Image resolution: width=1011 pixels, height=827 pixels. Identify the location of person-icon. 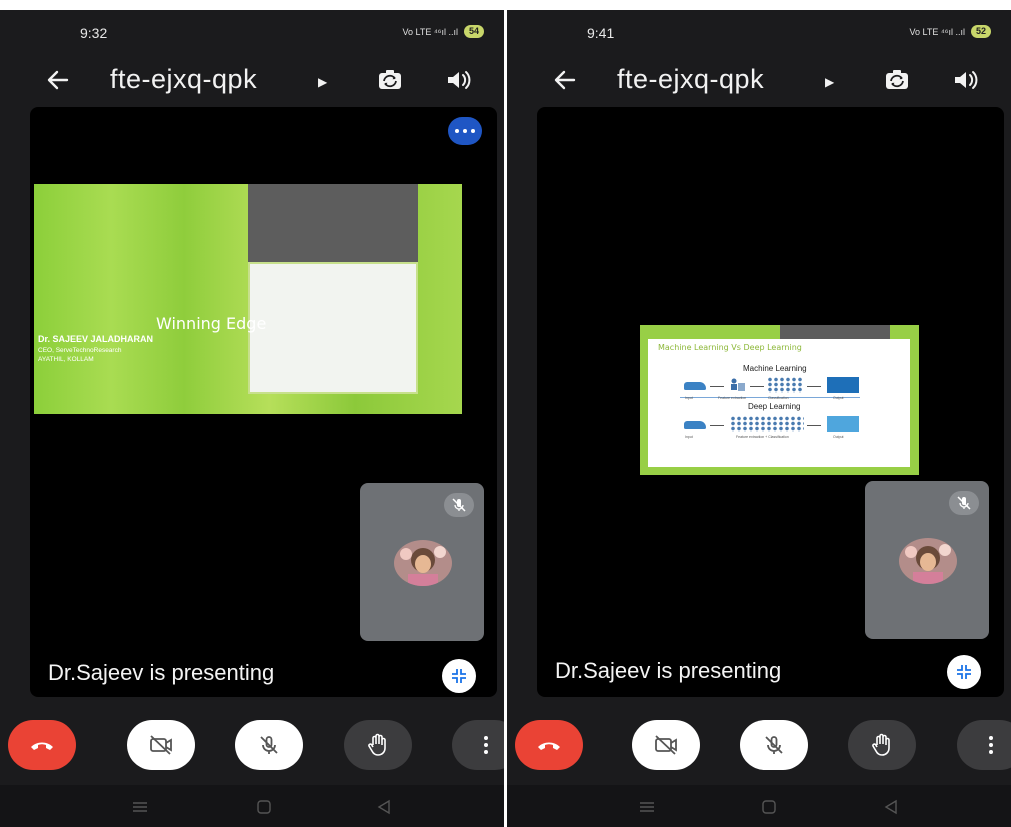
(738, 384).